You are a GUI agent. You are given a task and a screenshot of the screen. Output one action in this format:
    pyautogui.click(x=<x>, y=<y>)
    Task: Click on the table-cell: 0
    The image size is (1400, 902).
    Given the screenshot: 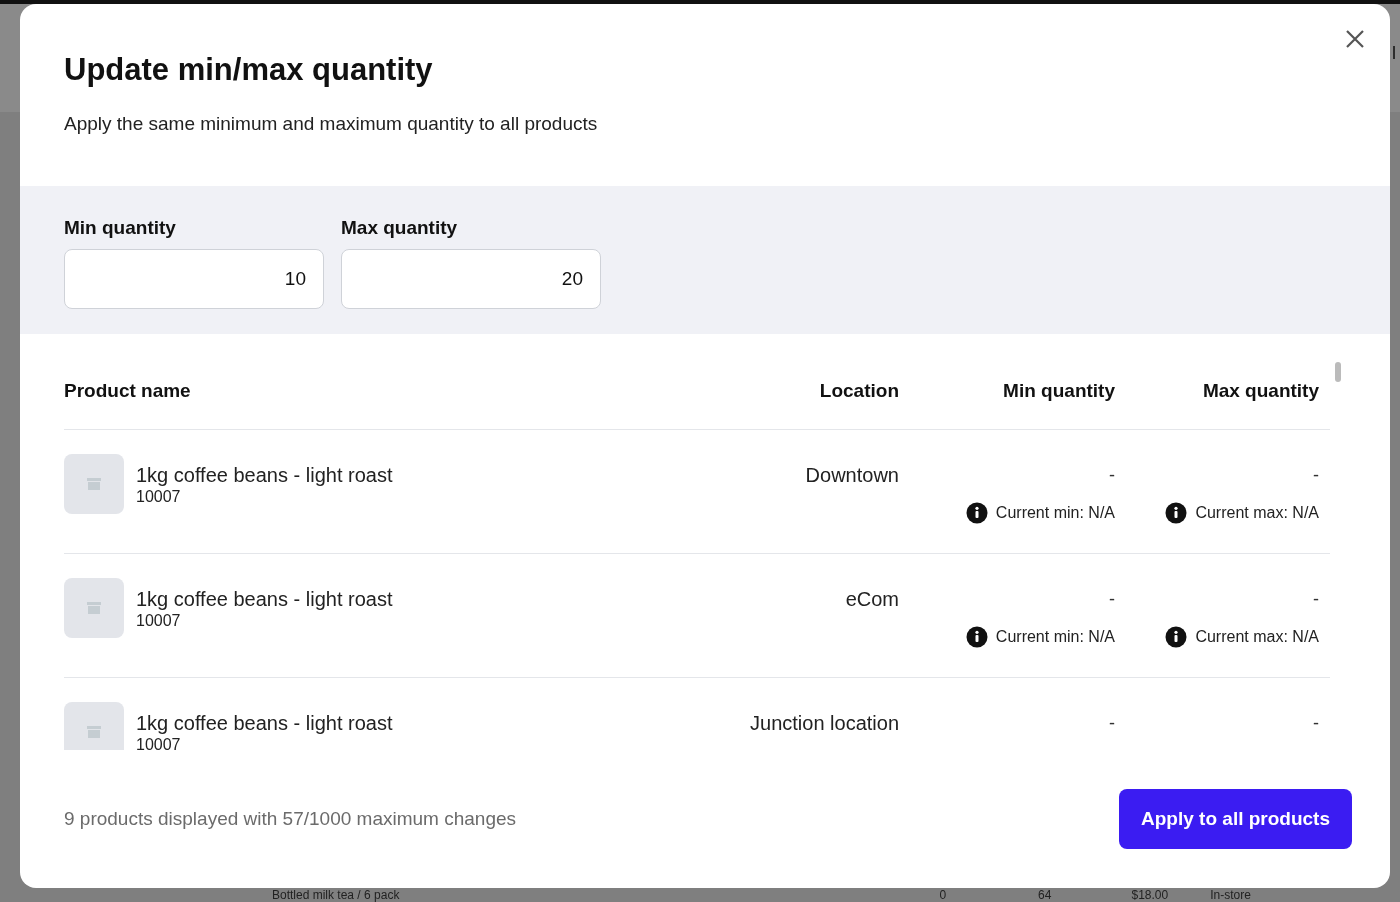 What is the action you would take?
    pyautogui.click(x=943, y=895)
    